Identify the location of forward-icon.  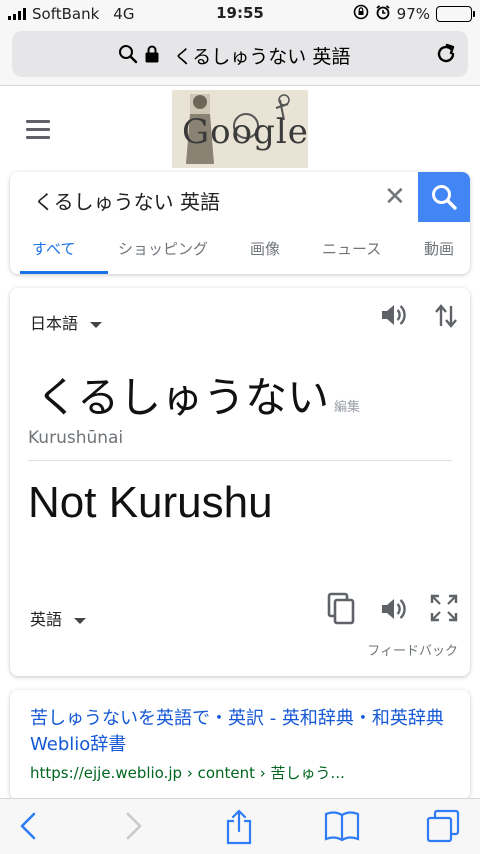
(133, 828).